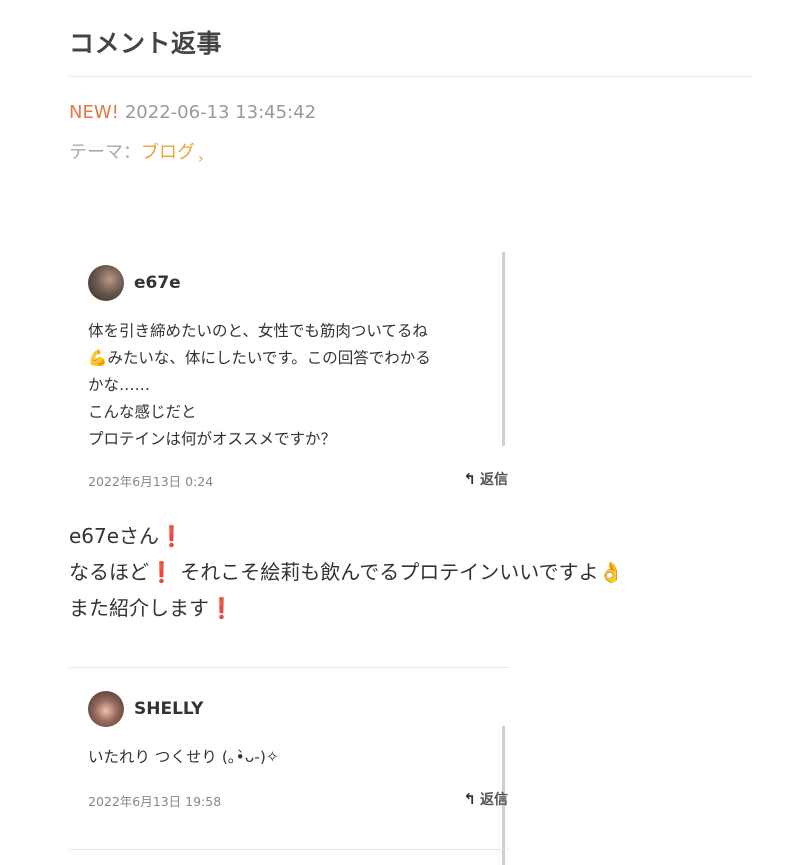 The image size is (796, 865). I want to click on comment-date: 2022年6月13日 19:58, so click(155, 801).